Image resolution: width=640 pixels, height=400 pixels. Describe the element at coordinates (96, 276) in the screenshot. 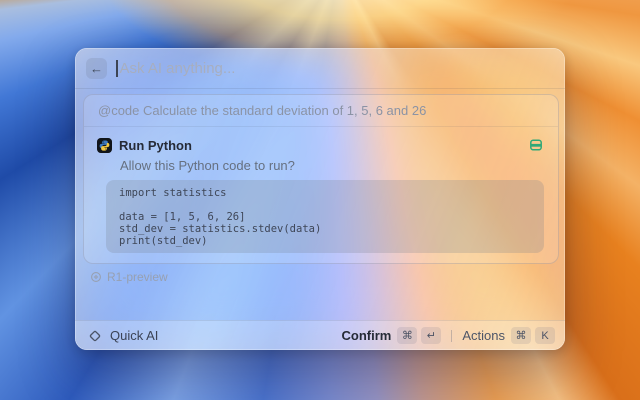

I see `model-badge-icon` at that location.